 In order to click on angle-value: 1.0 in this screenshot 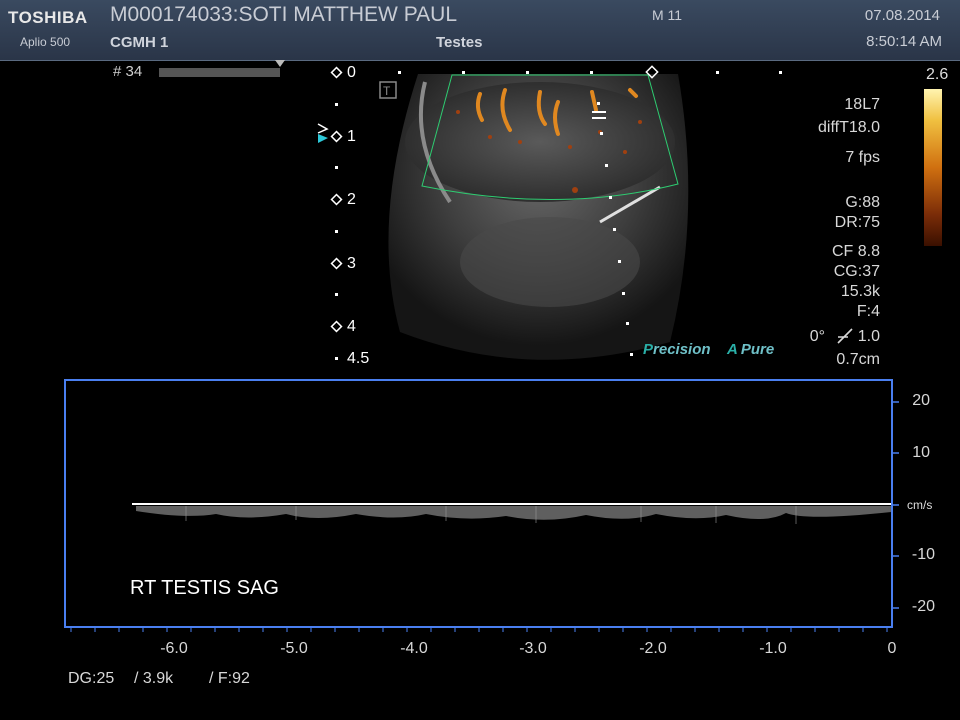, I will do `click(868, 336)`.